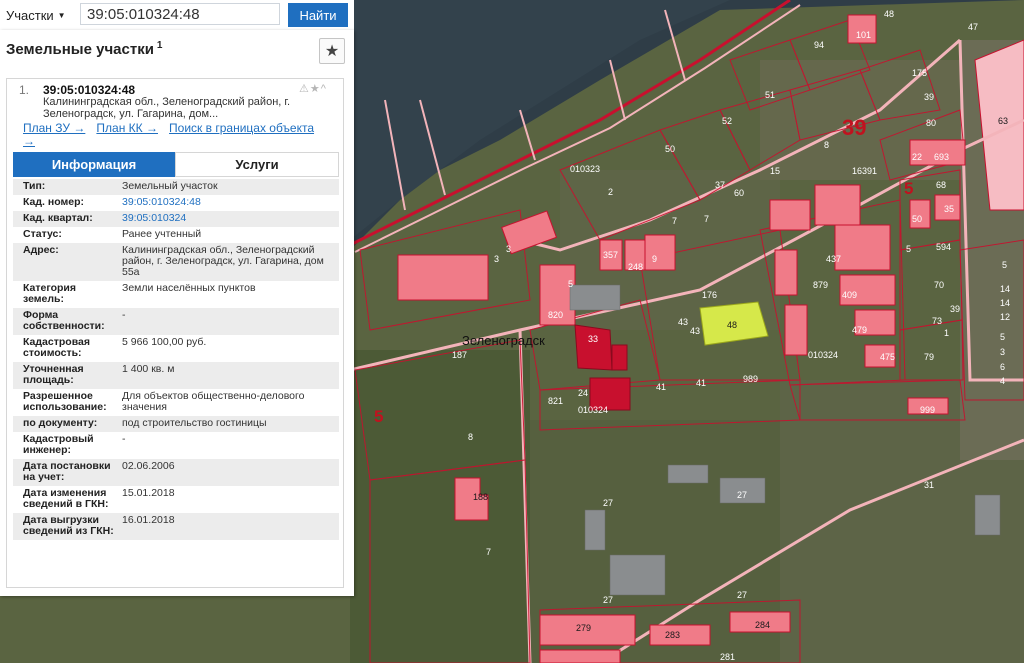  I want to click on parcel-label: 43, so click(683, 322).